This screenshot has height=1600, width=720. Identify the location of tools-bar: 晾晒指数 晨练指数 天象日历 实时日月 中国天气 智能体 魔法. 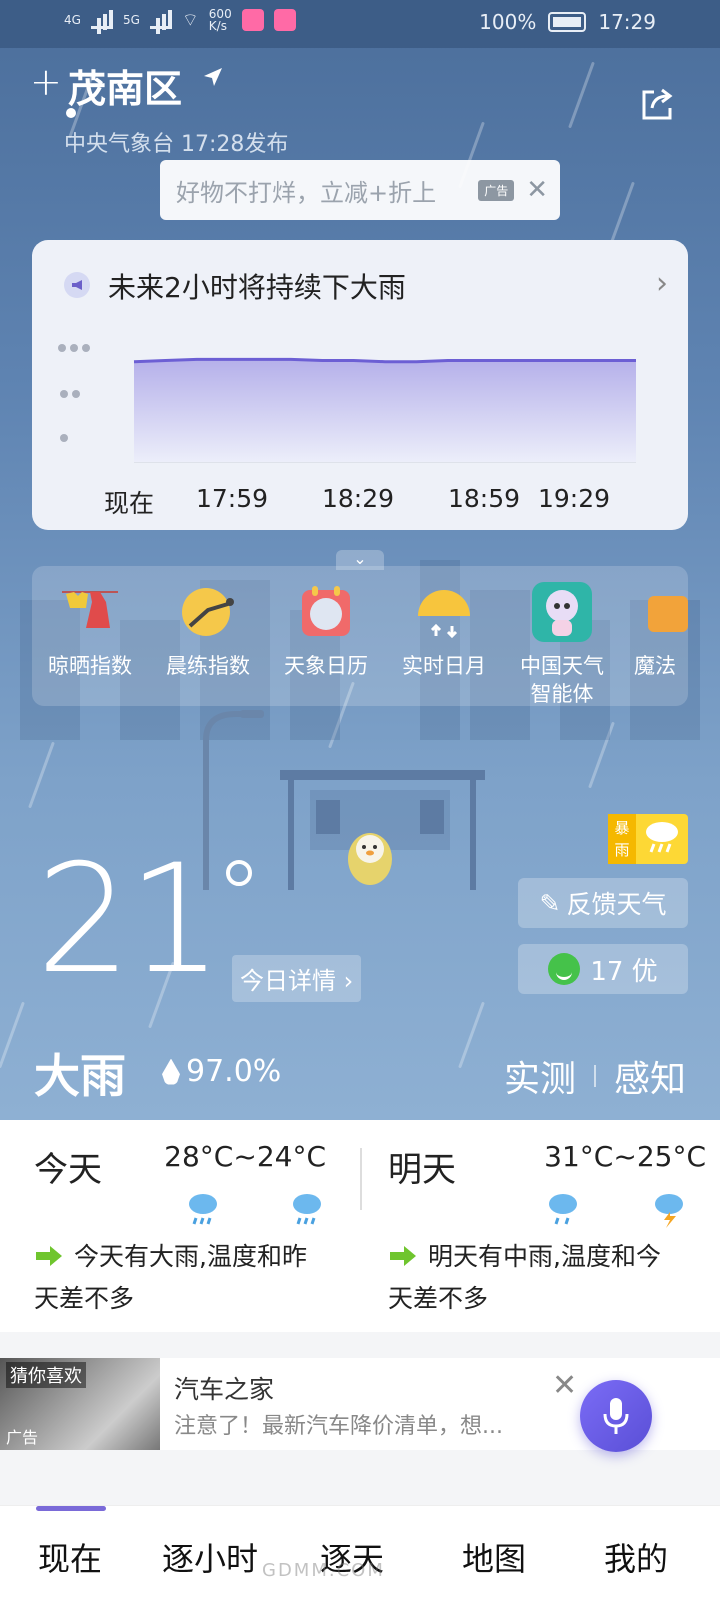
(360, 636).